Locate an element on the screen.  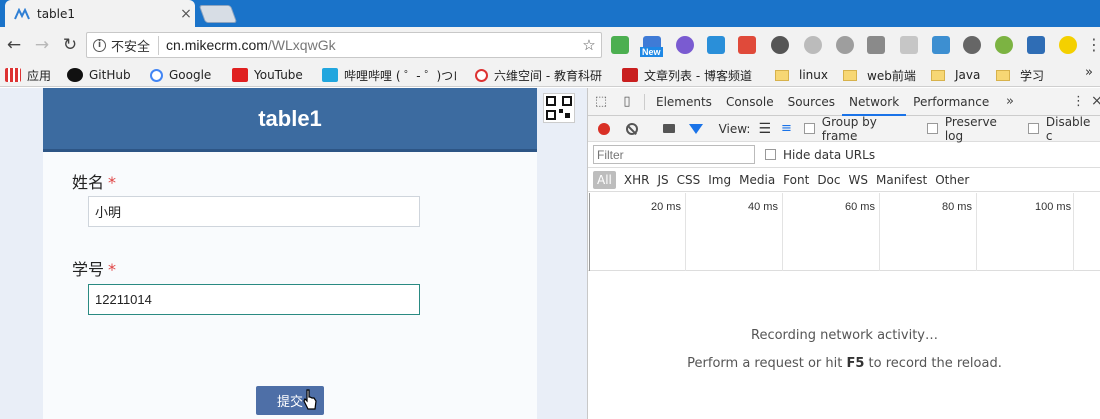
bookmark-youtube: YouTube is located at coordinates (267, 75).